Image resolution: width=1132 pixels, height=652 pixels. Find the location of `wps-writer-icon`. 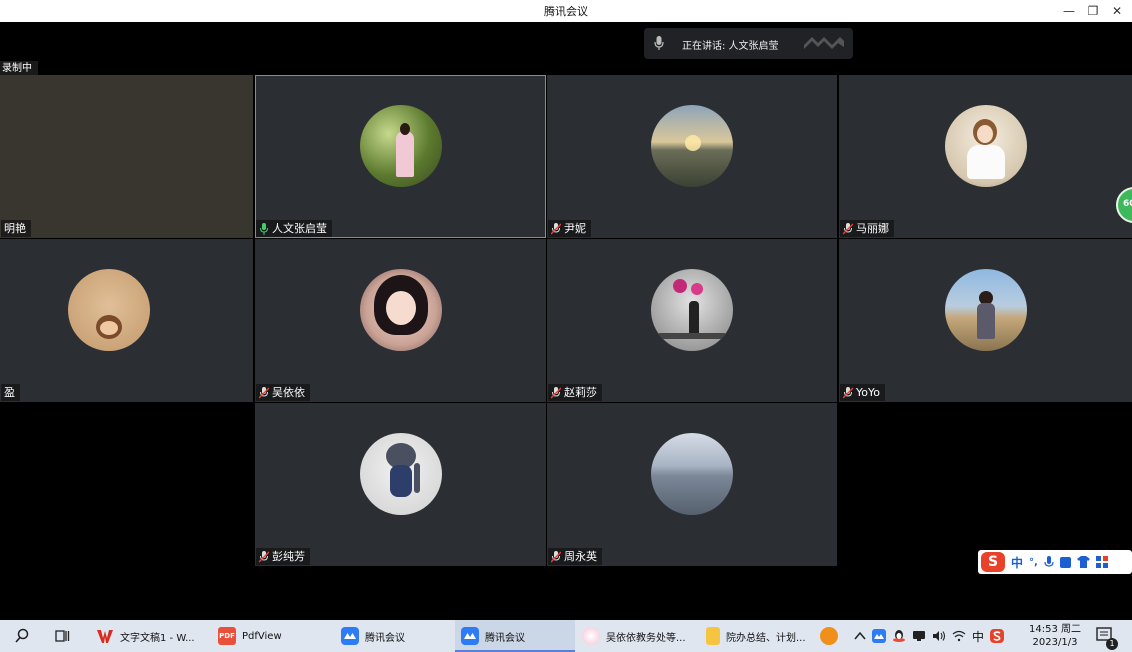

wps-writer-icon is located at coordinates (105, 636).